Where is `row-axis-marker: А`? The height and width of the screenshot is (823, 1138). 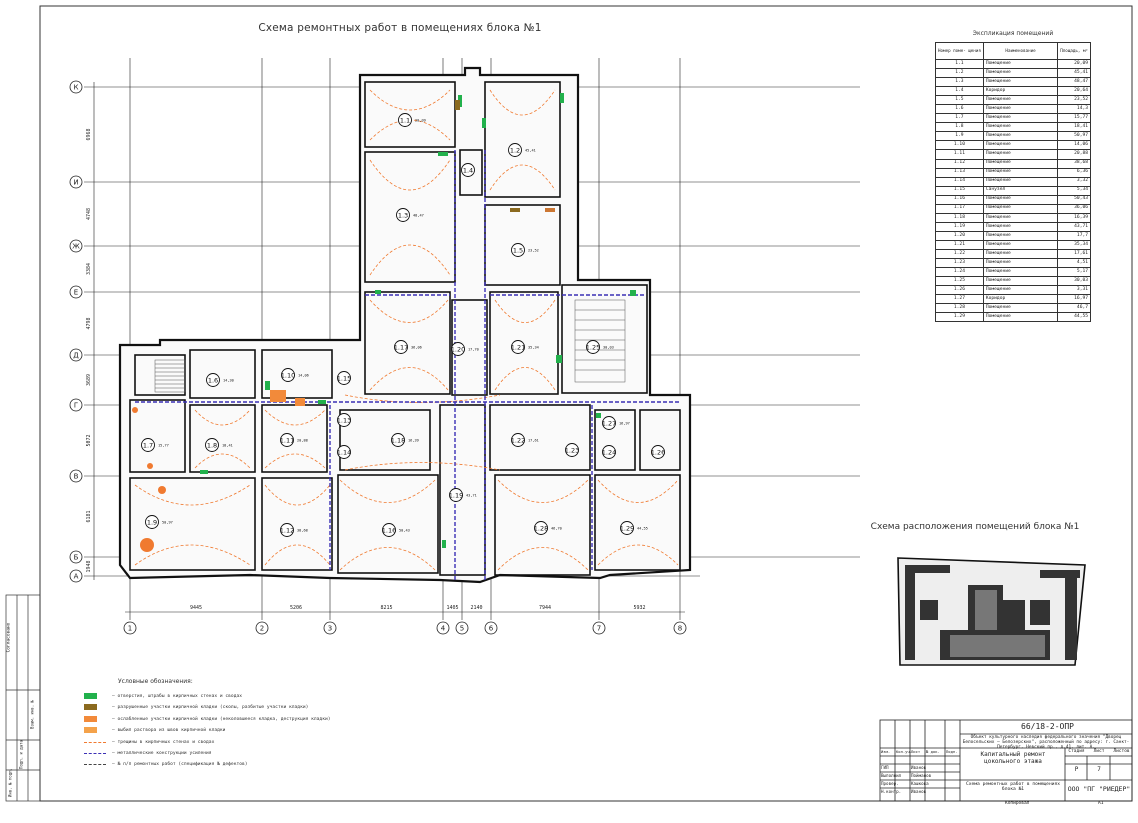
row-axis-marker: А is located at coordinates (76, 576).